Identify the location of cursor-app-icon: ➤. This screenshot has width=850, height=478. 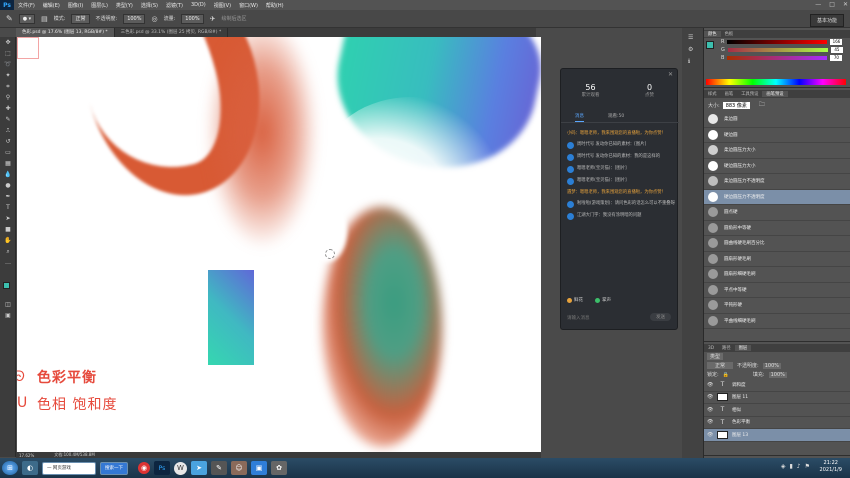
(199, 468).